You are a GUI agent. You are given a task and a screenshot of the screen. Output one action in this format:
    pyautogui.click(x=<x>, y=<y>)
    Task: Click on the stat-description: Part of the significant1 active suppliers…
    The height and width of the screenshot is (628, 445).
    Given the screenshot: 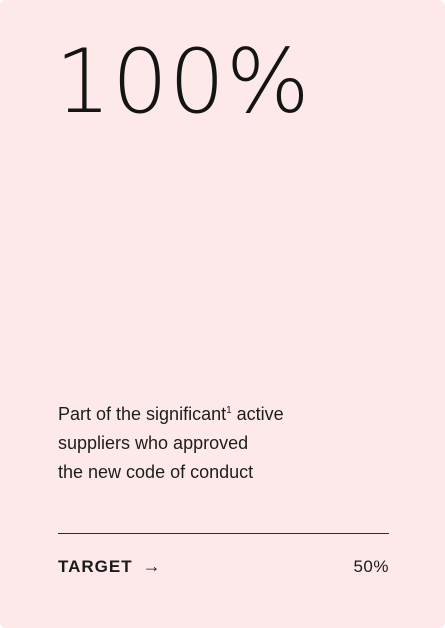 What is the action you would take?
    pyautogui.click(x=208, y=443)
    